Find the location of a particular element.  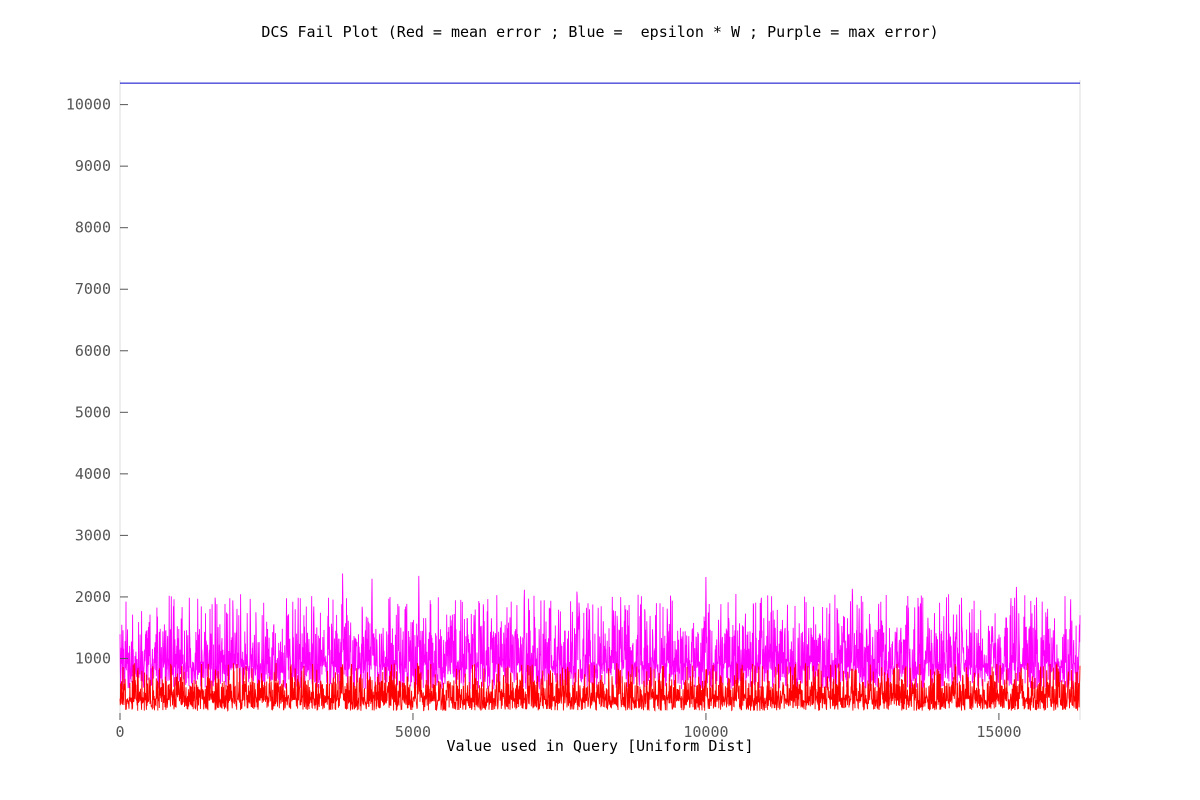

x-tick-label: 5000 is located at coordinates (413, 732).